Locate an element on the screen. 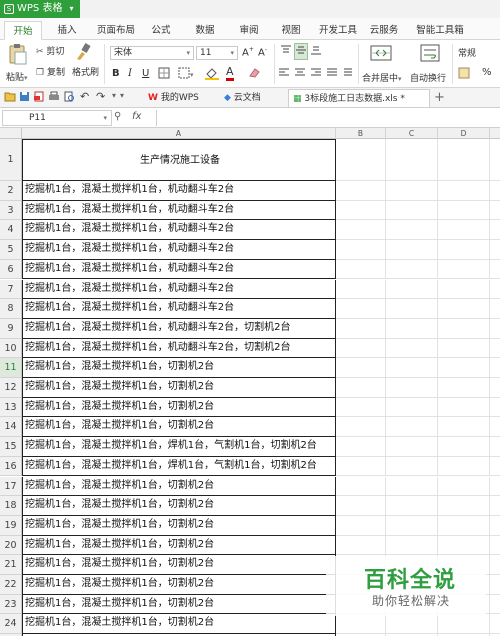 Image resolution: width=500 pixels, height=636 pixels. fill-color-icon is located at coordinates (213, 74).